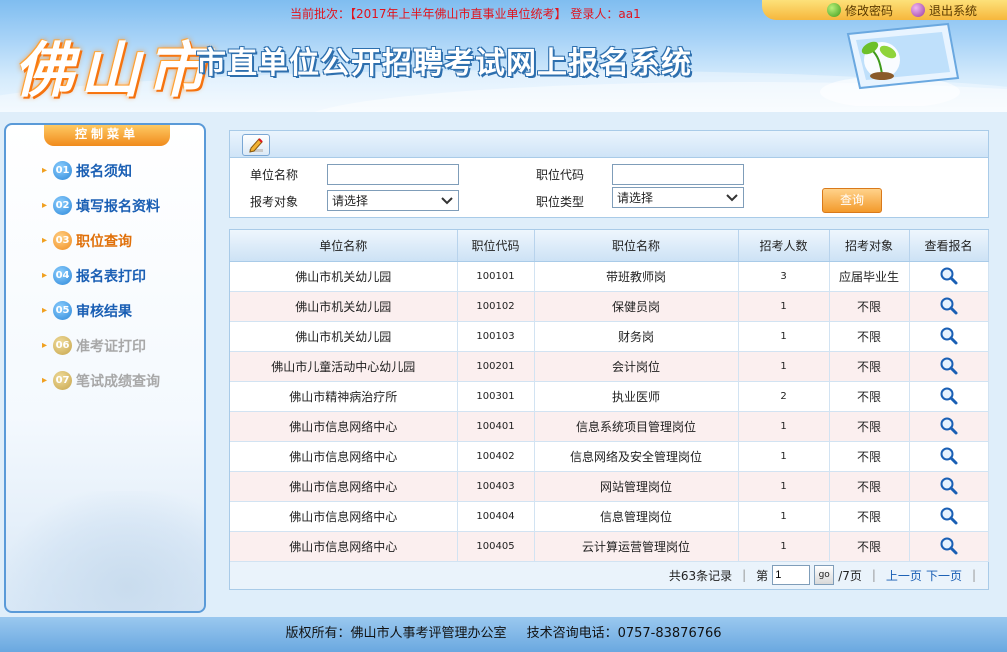 The width and height of the screenshot is (1007, 652). I want to click on system-title: 市直单位公开招聘考试网上报名系统, so click(444, 63).